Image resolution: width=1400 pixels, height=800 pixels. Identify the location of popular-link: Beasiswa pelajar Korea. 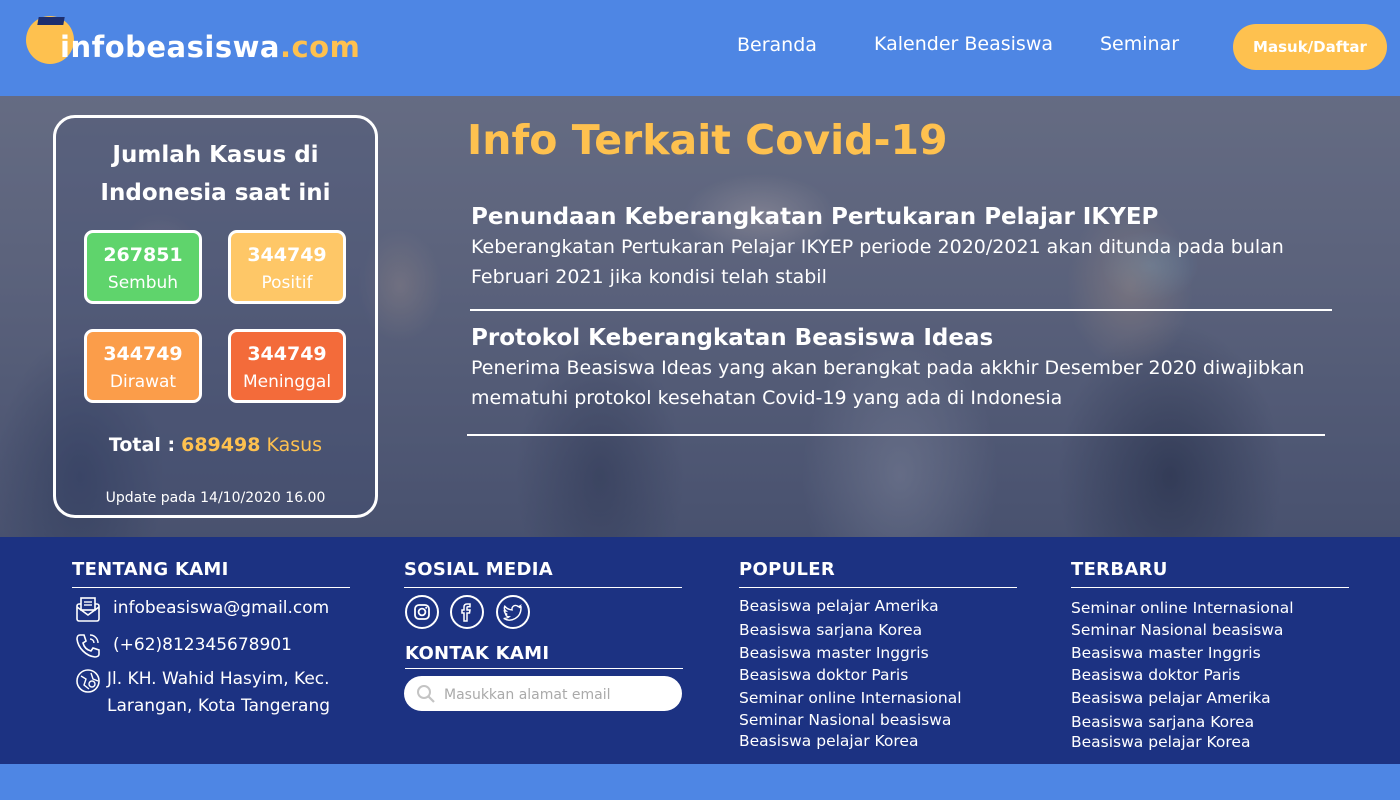
(828, 741).